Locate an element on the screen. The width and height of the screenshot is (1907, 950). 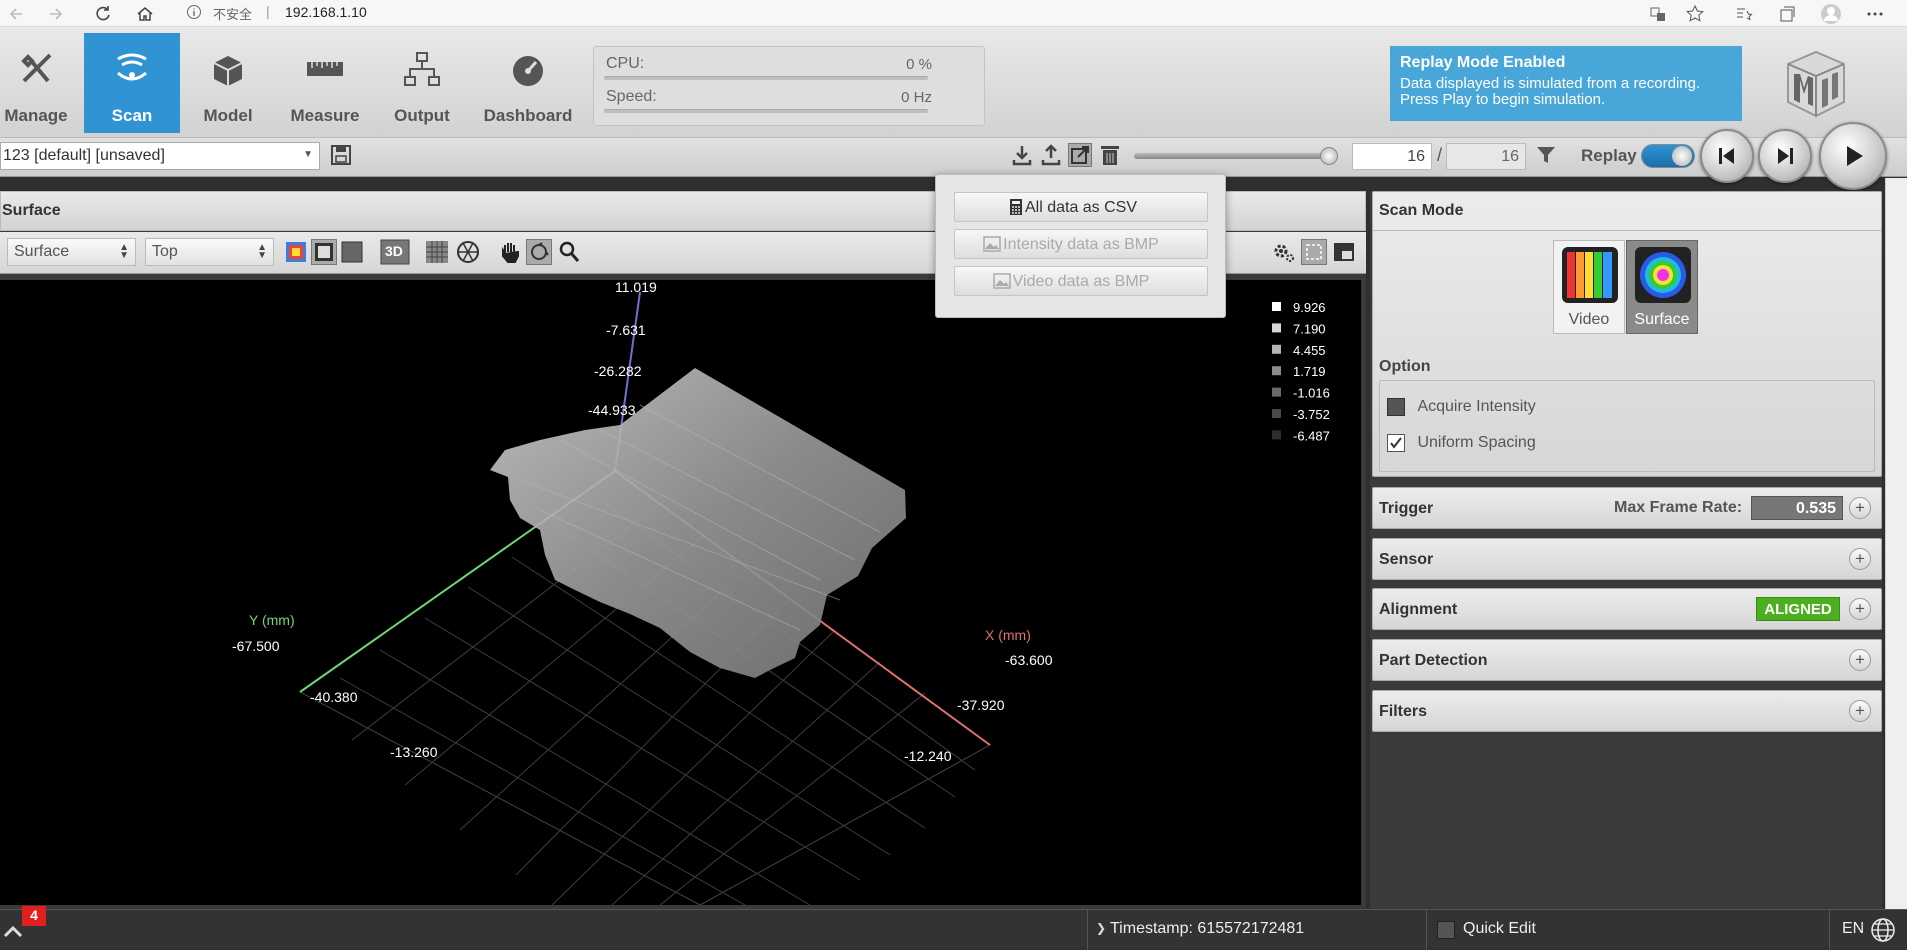
uniform-spacing-label: Uniform Spacing is located at coordinates (1476, 442).